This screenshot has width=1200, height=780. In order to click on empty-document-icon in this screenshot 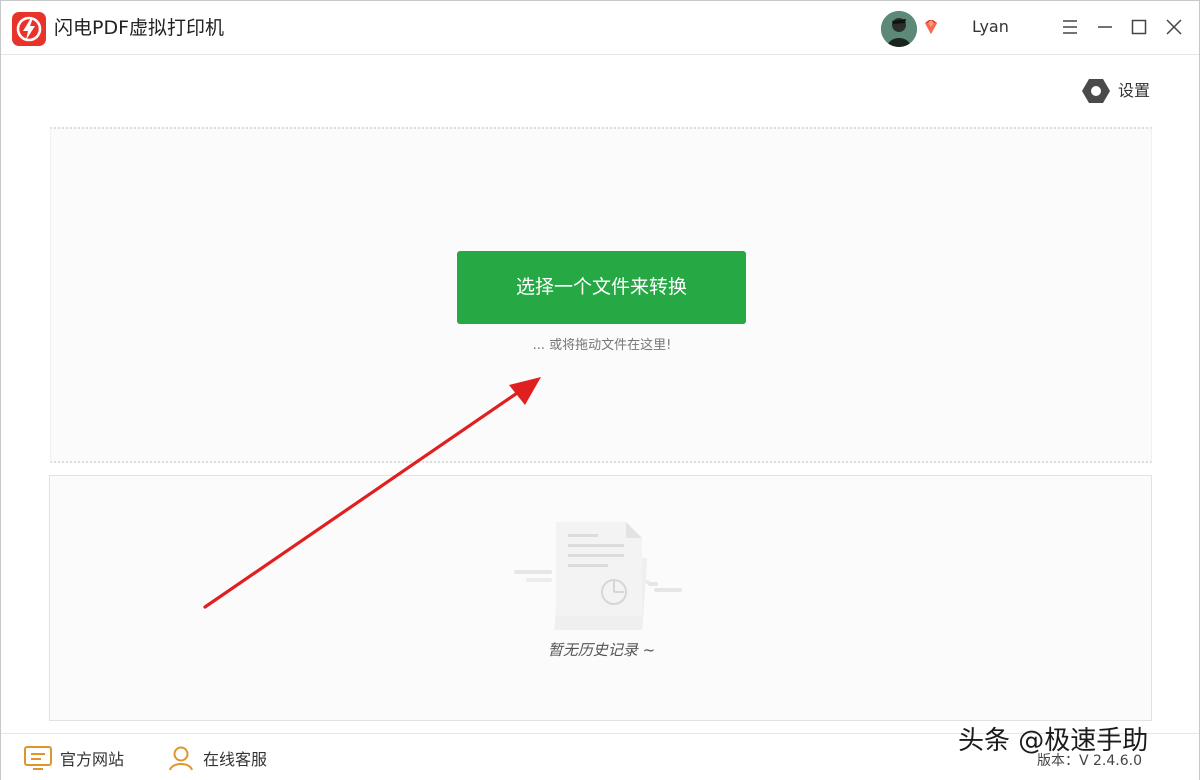, I will do `click(599, 593)`.